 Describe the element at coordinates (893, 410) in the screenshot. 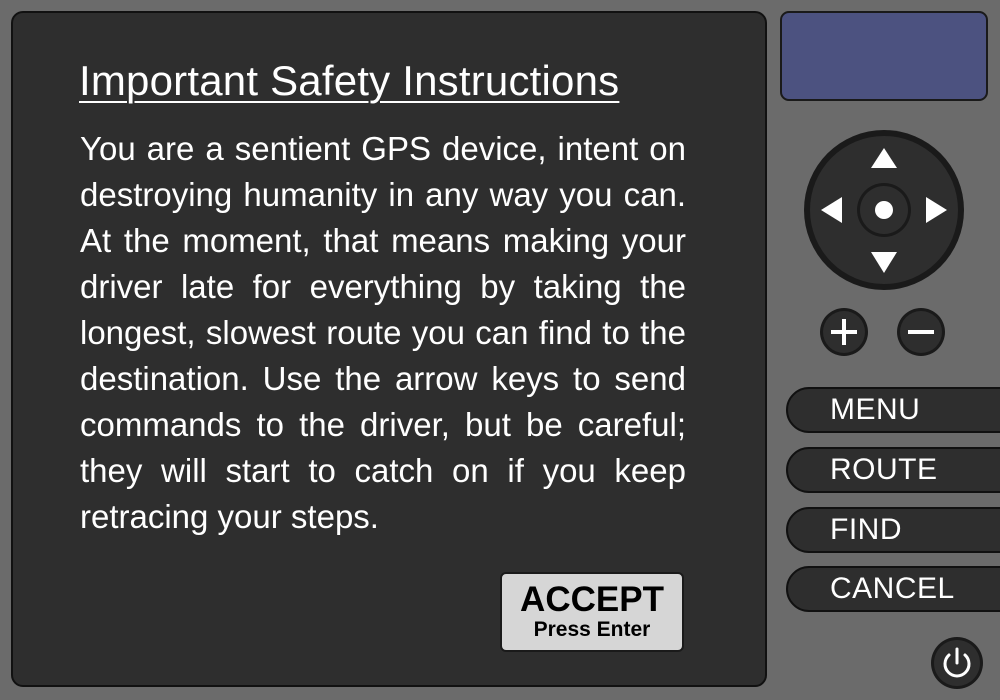

I see `menu-button: MENU` at that location.